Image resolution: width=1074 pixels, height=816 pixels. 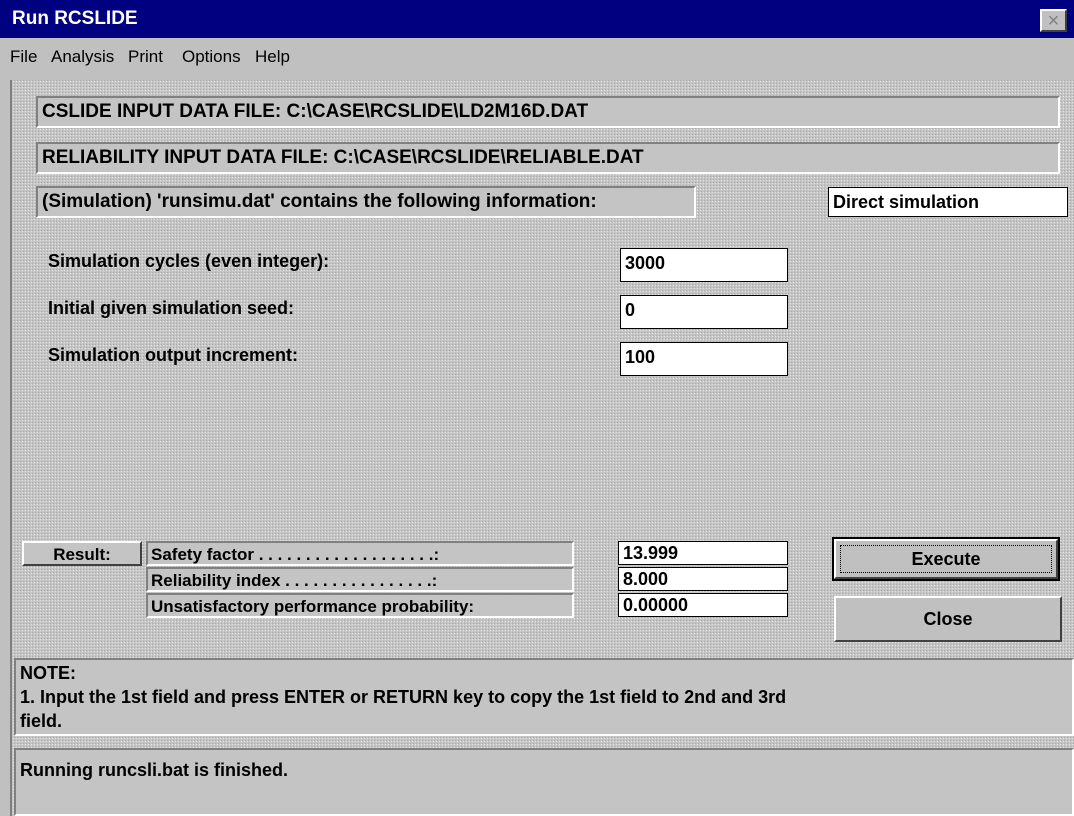 What do you see at coordinates (704, 265) in the screenshot?
I see `simulation-cycles-input: 3000` at bounding box center [704, 265].